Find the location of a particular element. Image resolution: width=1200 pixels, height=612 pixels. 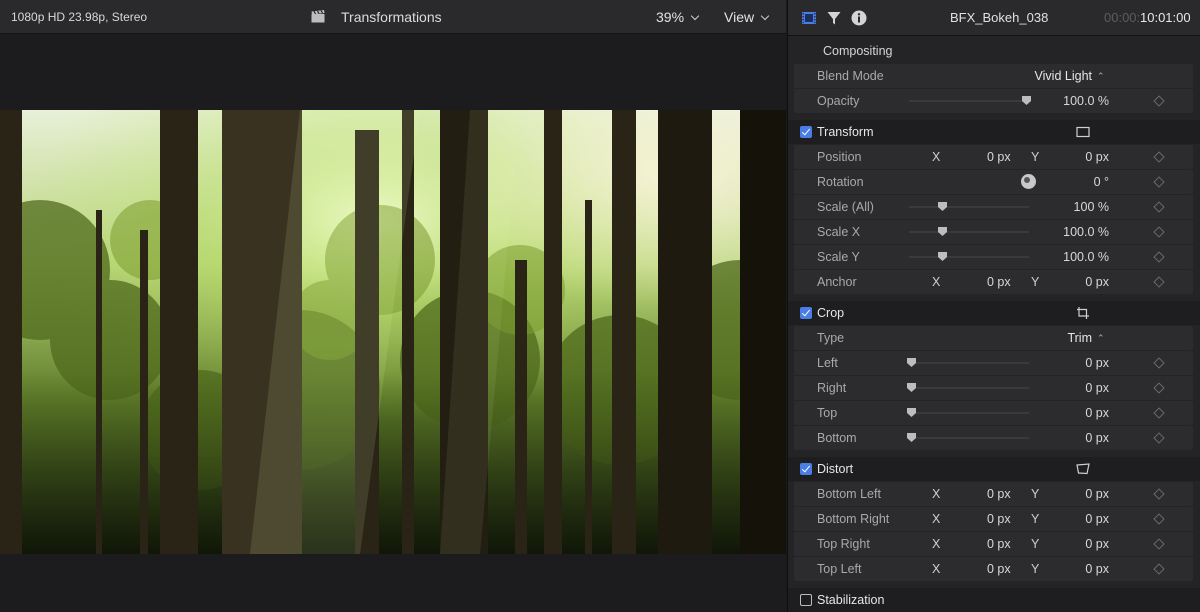

updown-chevron-icon: ⌃ is located at coordinates (1101, 338).